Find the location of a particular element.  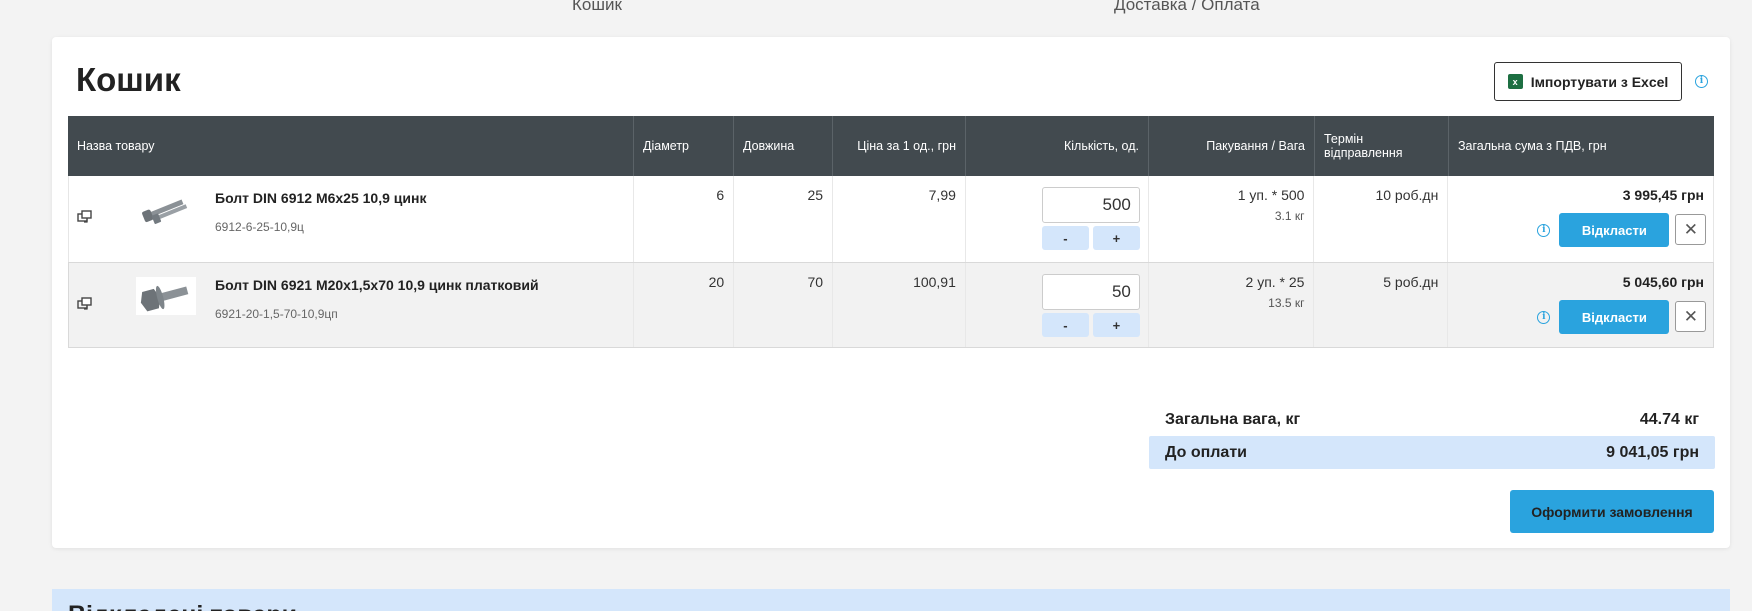

total-weight-value: 44.74 кг is located at coordinates (1669, 419).